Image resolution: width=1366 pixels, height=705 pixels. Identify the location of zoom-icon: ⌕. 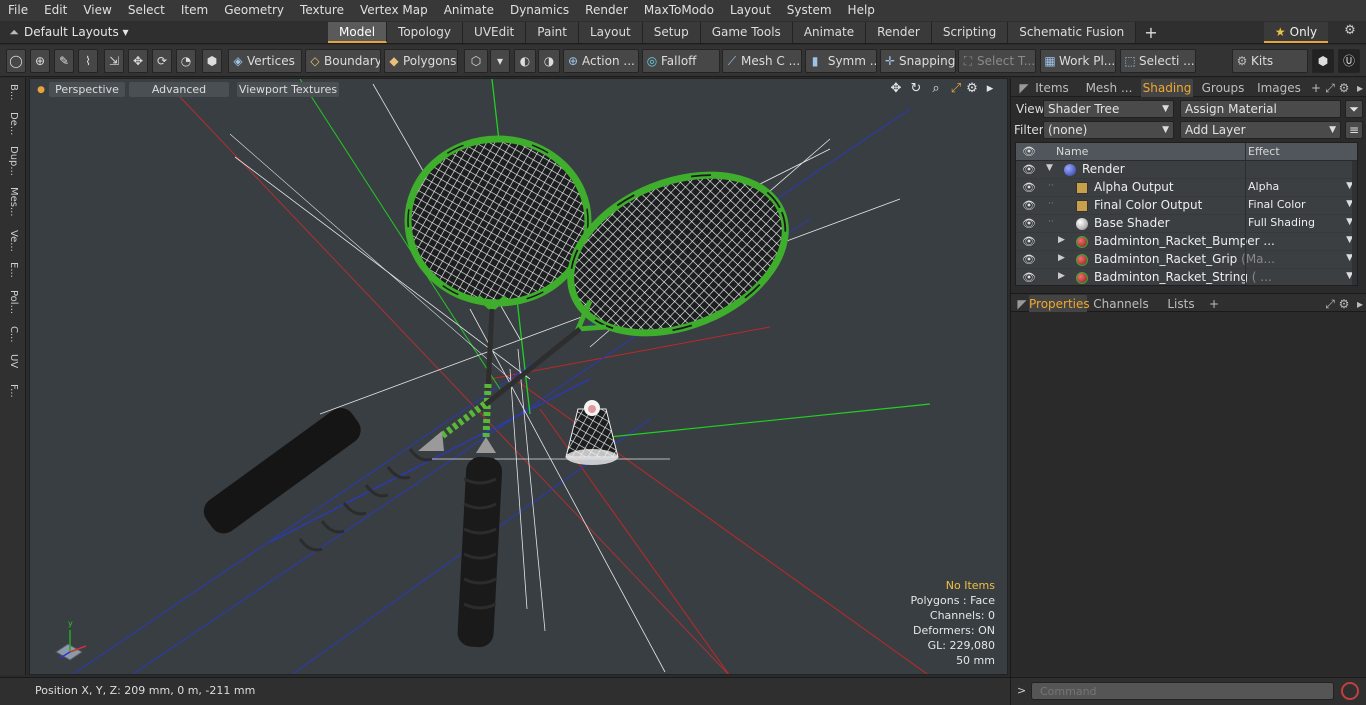
(936, 89).